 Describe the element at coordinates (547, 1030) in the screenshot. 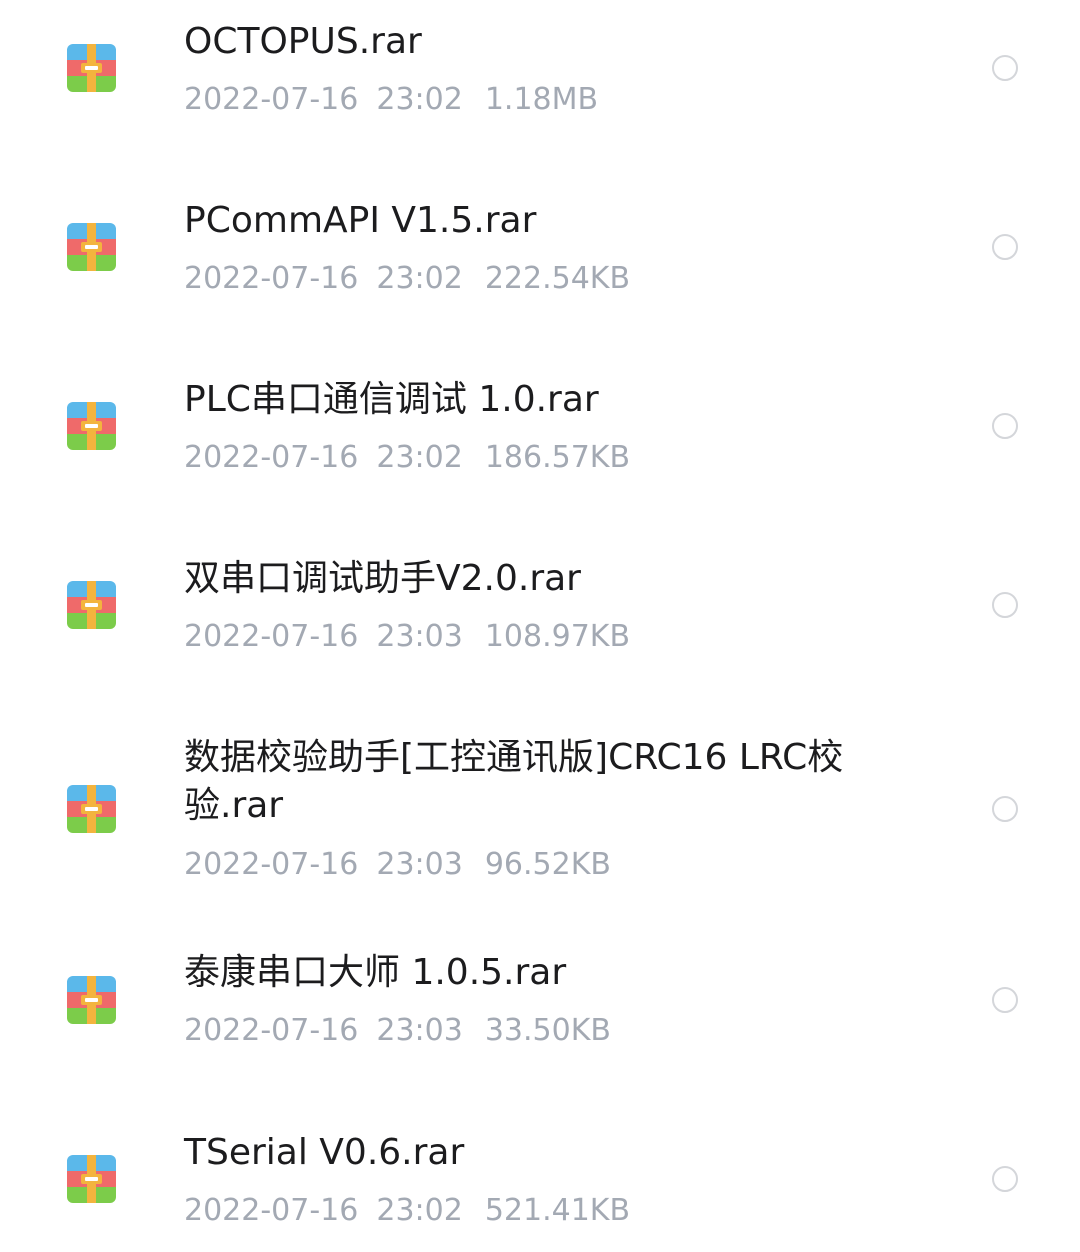

I see `file-size: 33.50KB` at that location.